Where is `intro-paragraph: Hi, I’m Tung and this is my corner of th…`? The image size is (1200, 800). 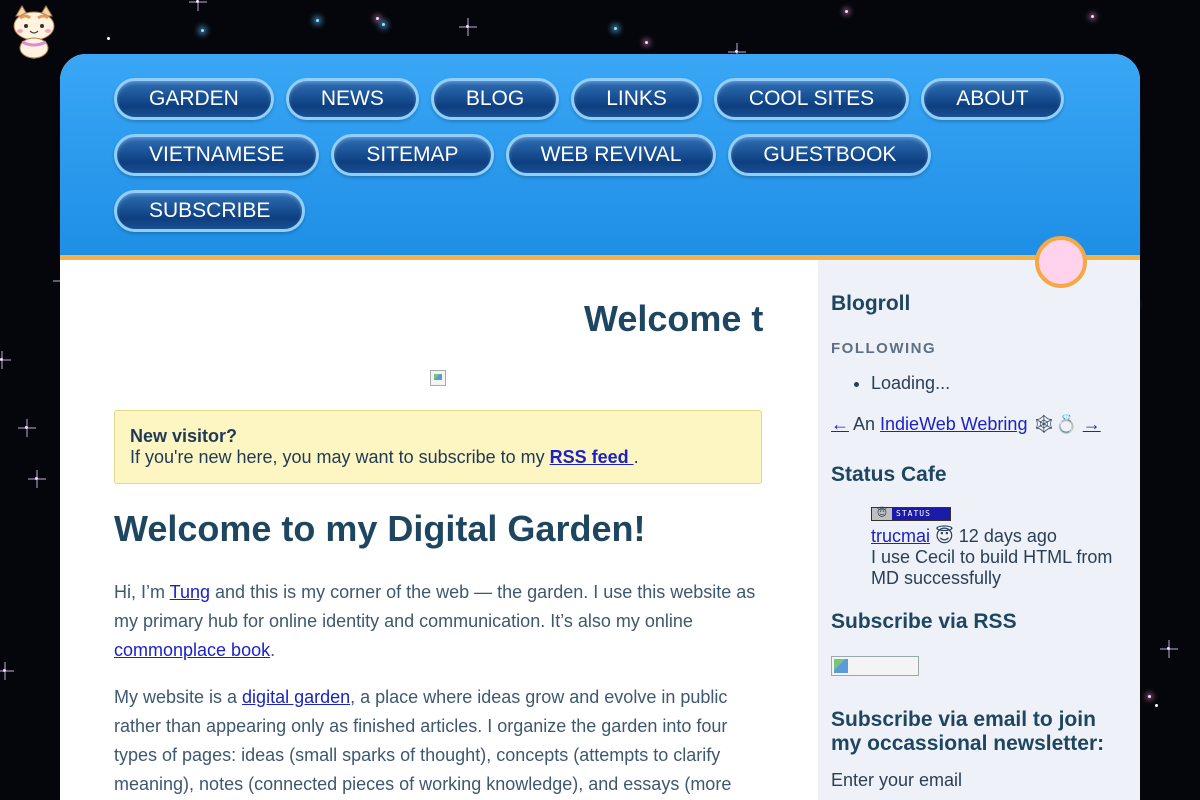 intro-paragraph: Hi, I’m Tung and this is my corner of th… is located at coordinates (438, 621).